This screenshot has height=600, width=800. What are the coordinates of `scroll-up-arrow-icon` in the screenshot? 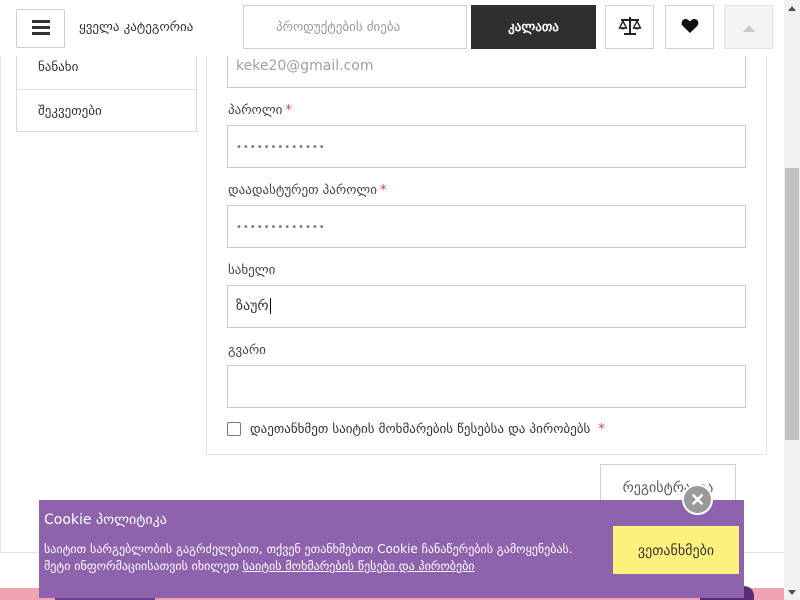 It's located at (792, 8).